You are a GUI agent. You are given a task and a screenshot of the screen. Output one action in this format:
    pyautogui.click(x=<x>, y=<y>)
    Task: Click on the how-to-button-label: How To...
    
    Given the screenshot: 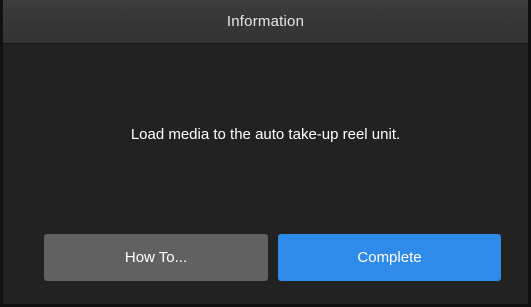 What is the action you would take?
    pyautogui.click(x=156, y=257)
    